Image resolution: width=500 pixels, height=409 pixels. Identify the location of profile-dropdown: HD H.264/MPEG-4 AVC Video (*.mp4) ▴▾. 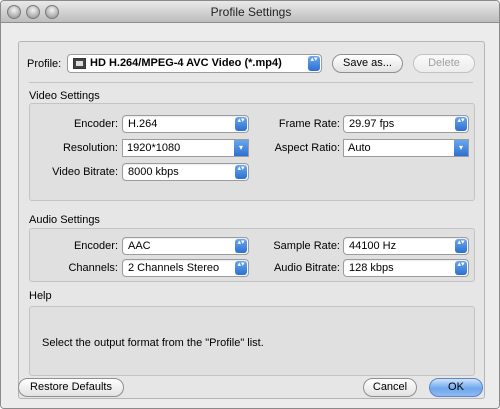
(194, 63).